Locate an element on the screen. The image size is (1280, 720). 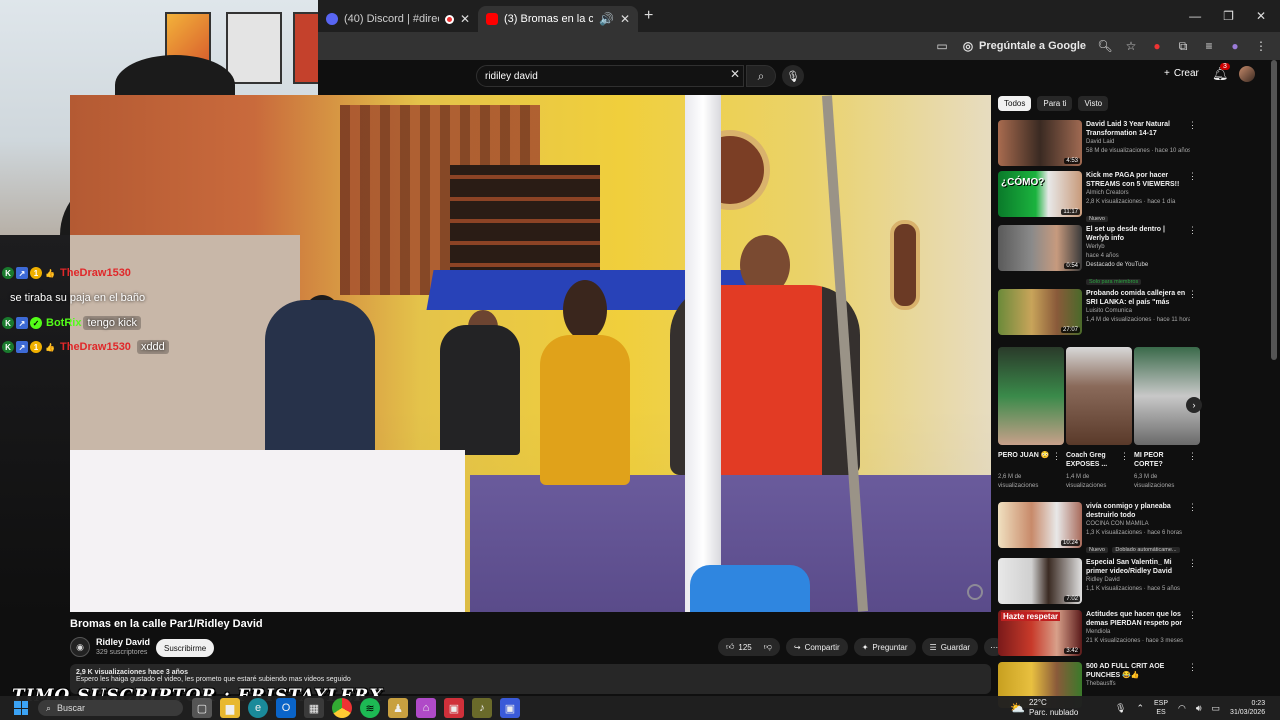
show-hidden-icon: ⌃ is located at coordinates (1140, 708).